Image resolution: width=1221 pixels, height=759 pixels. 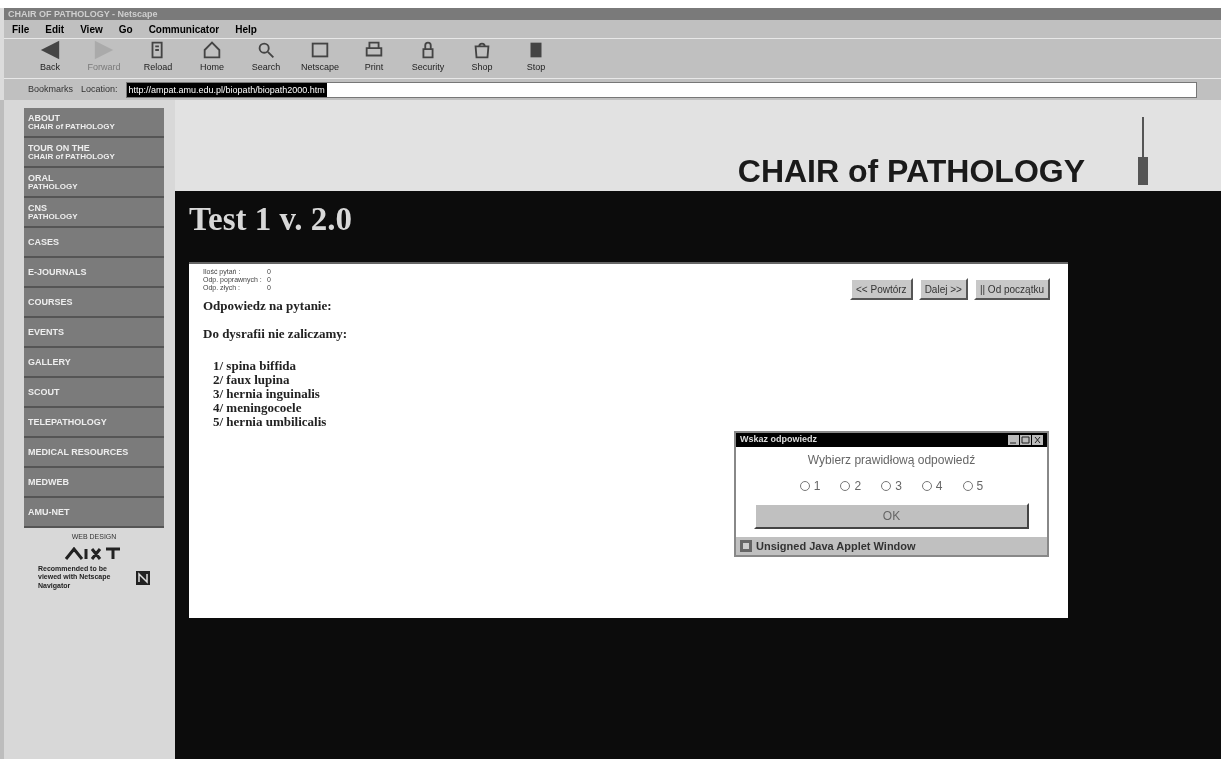 I want to click on applet-warning-icon, so click(x=746, y=546).